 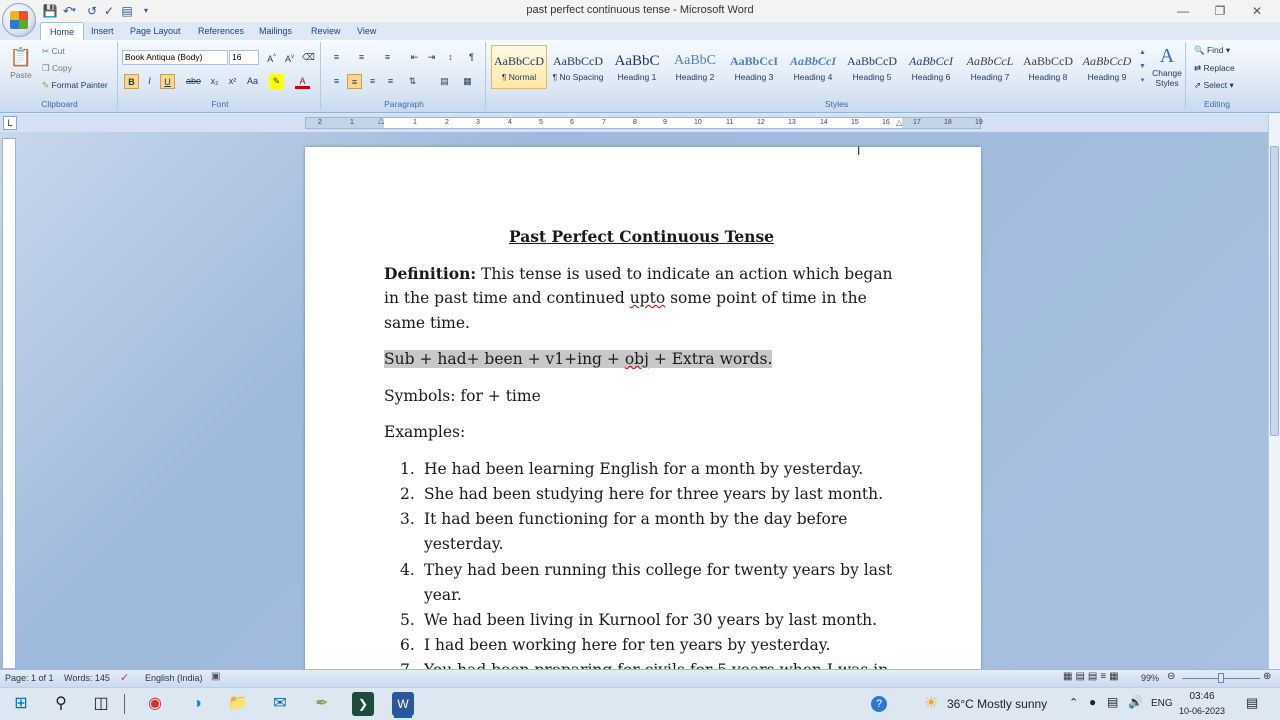 I want to click on volume-icon: 🔊, so click(x=1135, y=702).